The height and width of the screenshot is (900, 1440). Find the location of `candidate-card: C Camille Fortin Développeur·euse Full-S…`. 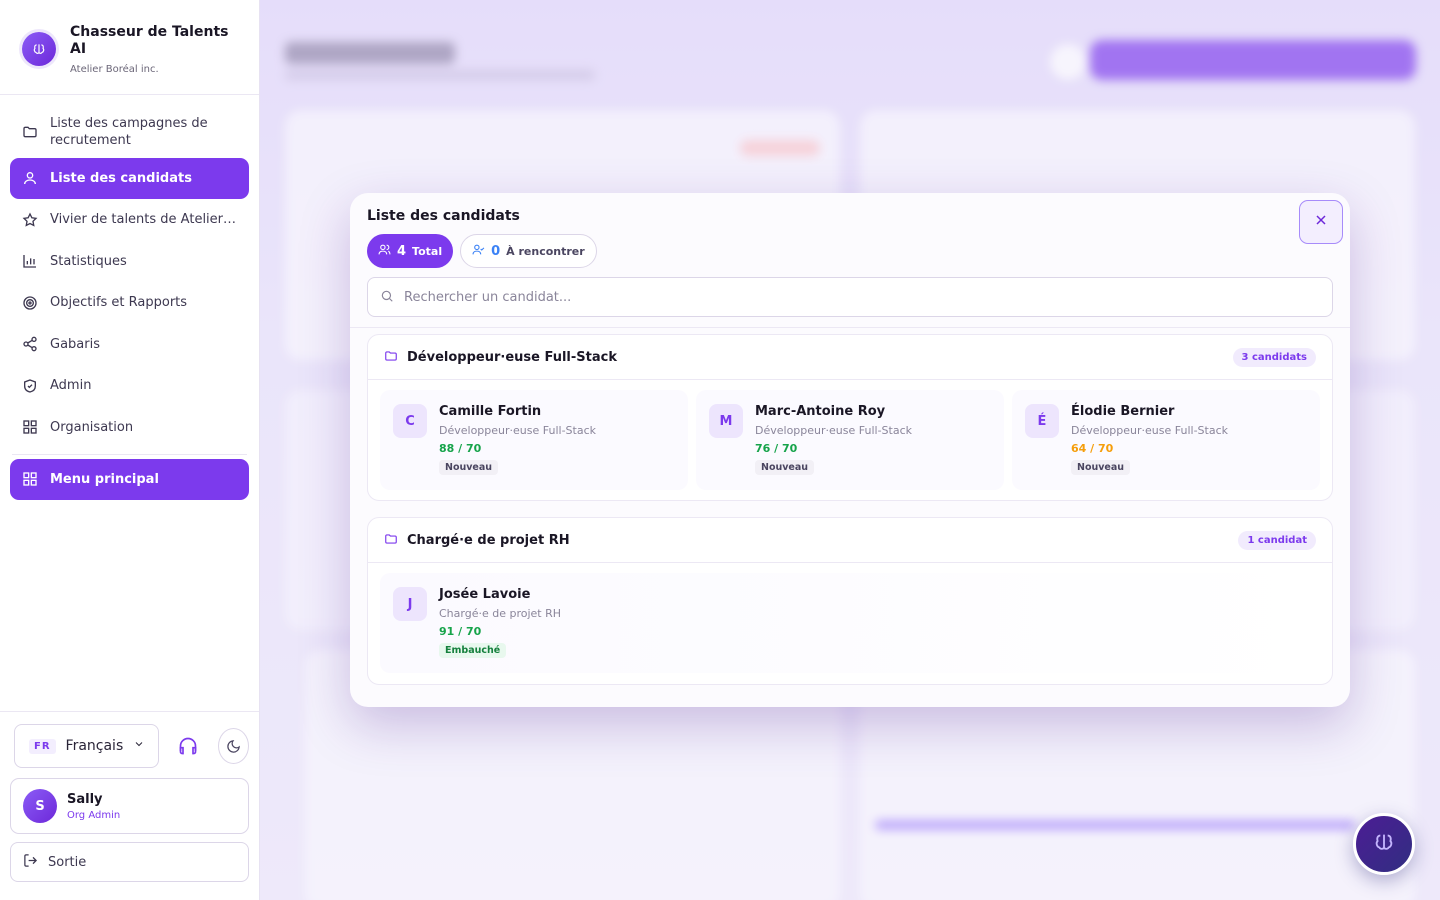

candidate-card: C Camille Fortin Développeur·euse Full-S… is located at coordinates (534, 440).